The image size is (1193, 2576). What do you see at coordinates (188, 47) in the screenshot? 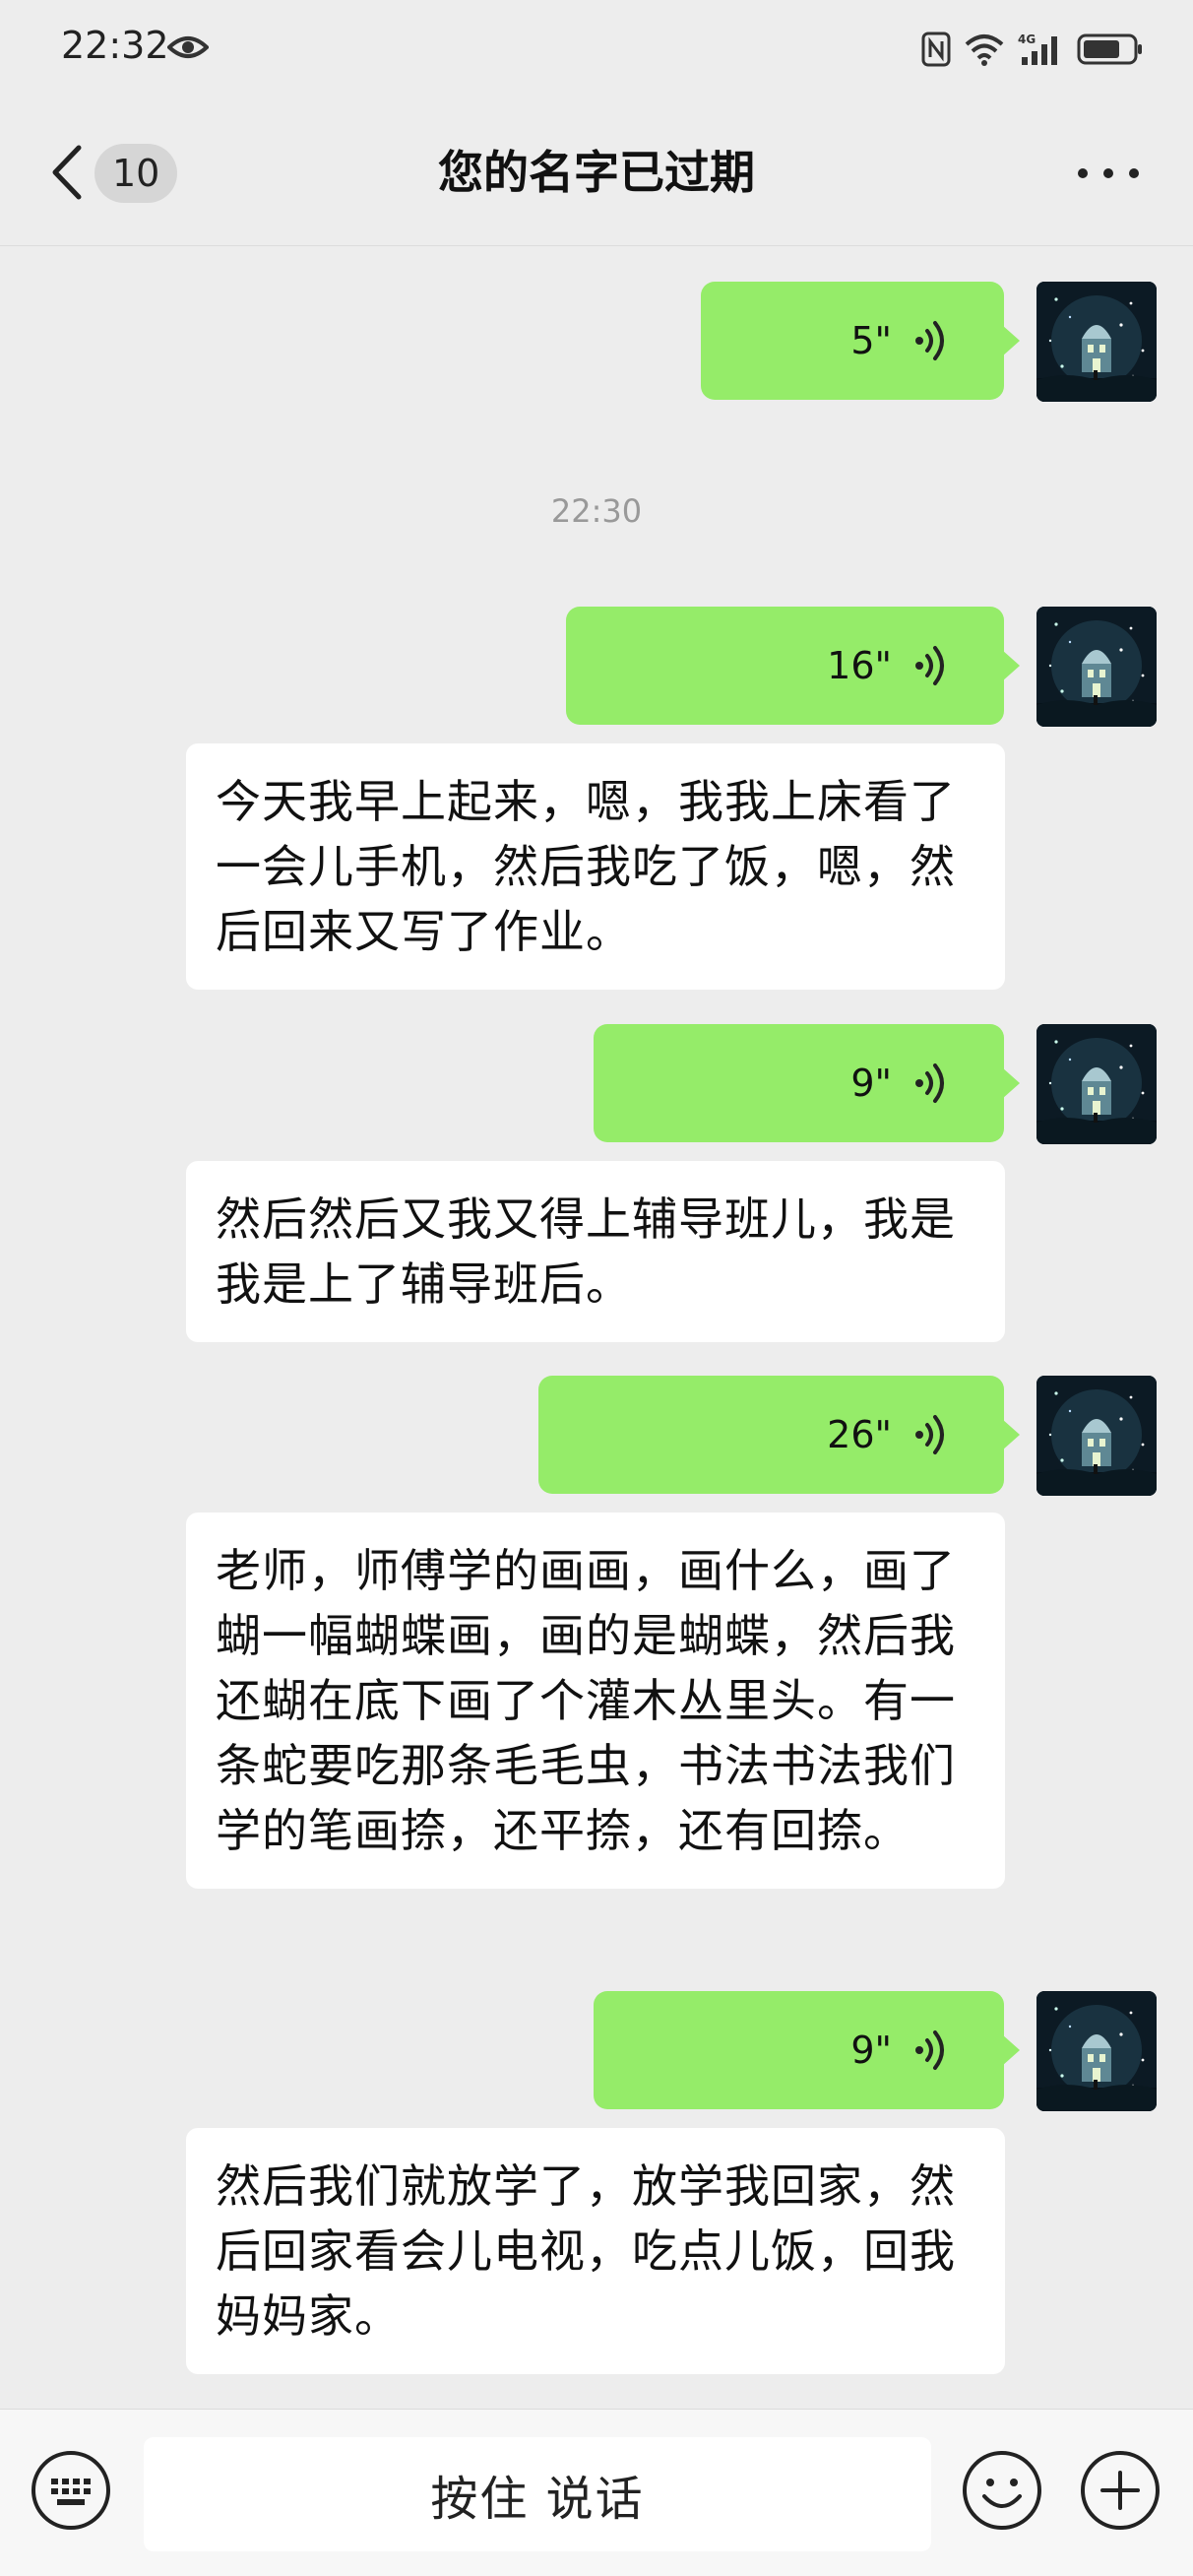
I see `eye-icon` at bounding box center [188, 47].